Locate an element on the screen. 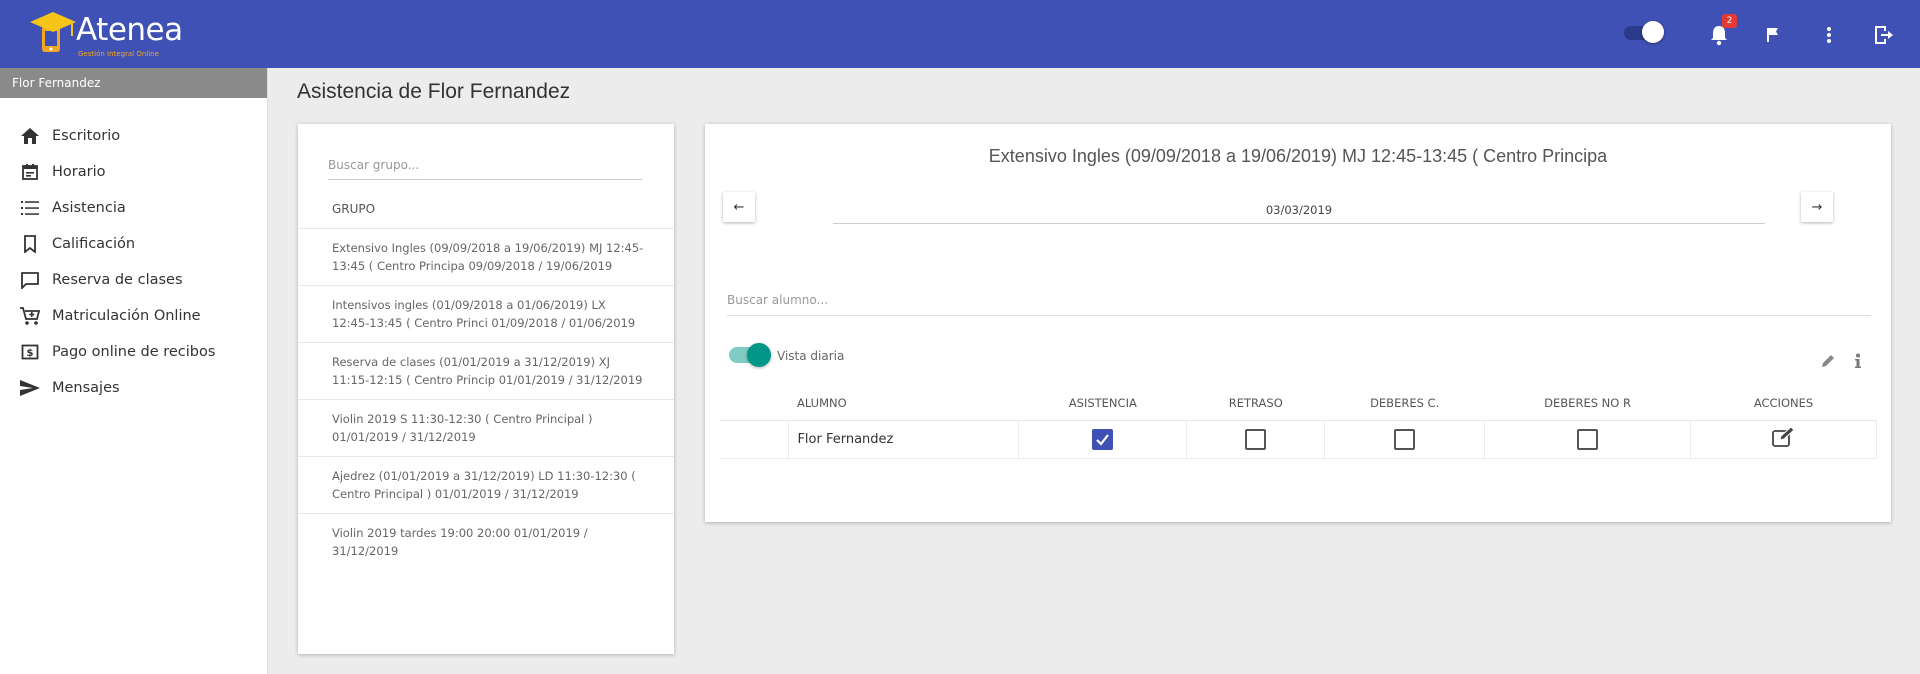 Image resolution: width=1920 pixels, height=674 pixels. sidebar-item-label: Pago online de recibos is located at coordinates (134, 352).